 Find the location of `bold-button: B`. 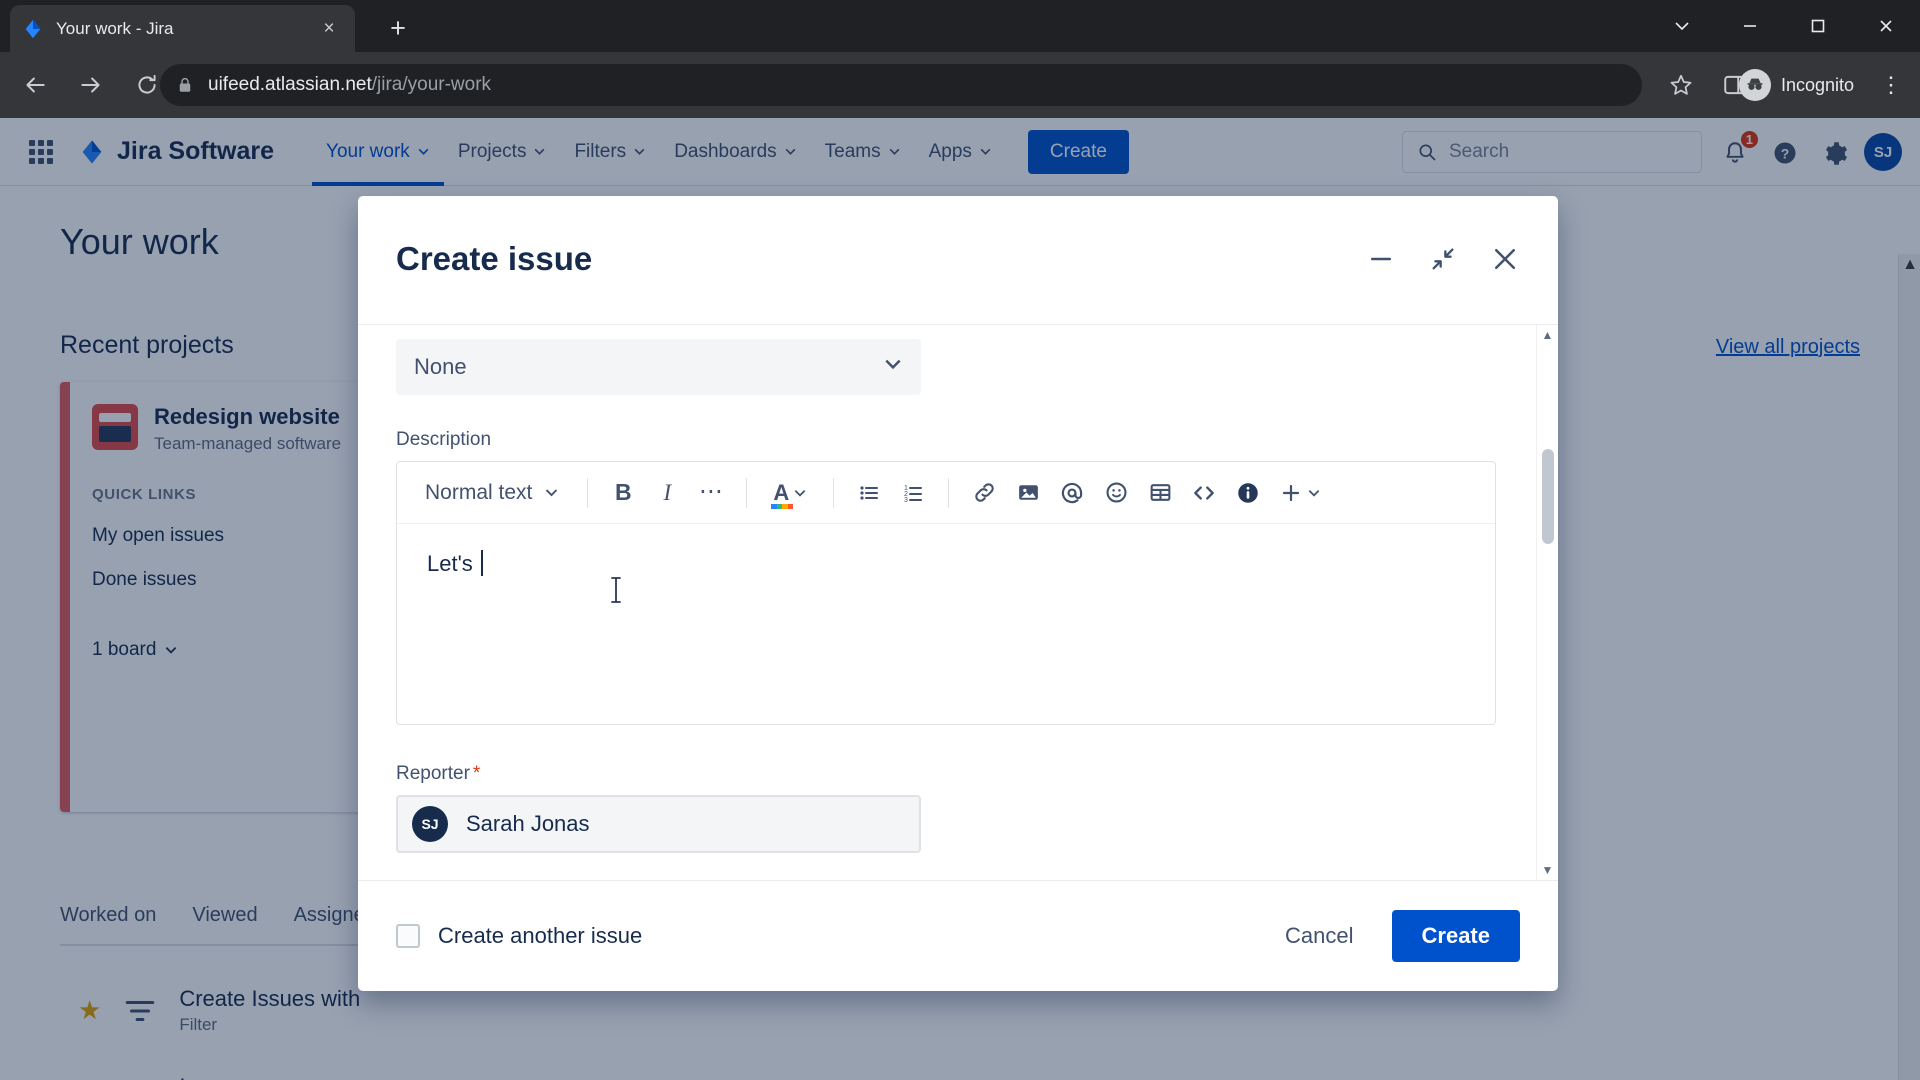

bold-button: B is located at coordinates (623, 493).